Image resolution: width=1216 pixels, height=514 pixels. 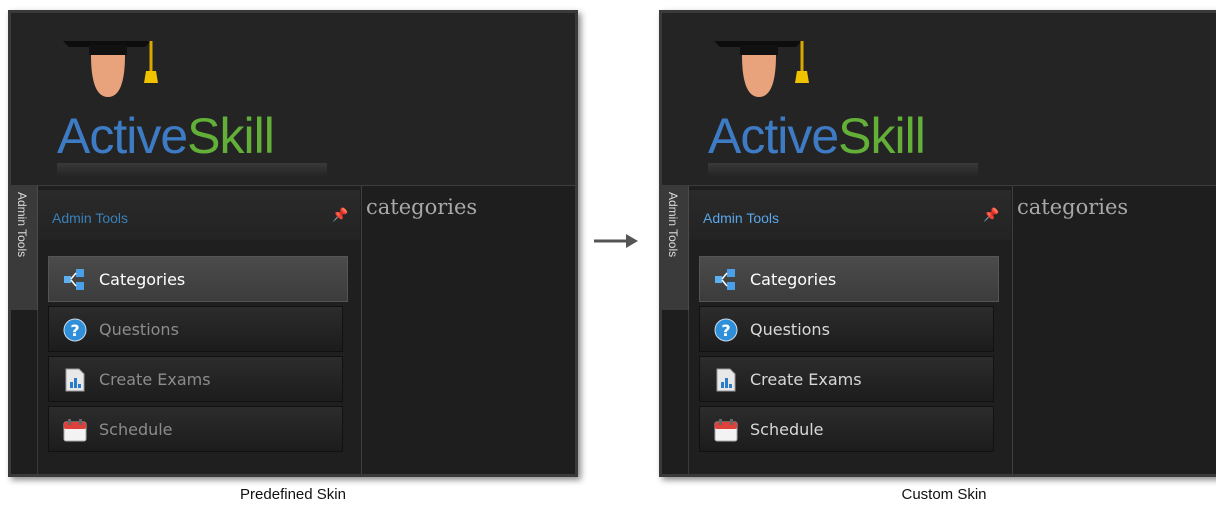 What do you see at coordinates (293, 494) in the screenshot?
I see `caption-predefined-skin: Predefined Skin` at bounding box center [293, 494].